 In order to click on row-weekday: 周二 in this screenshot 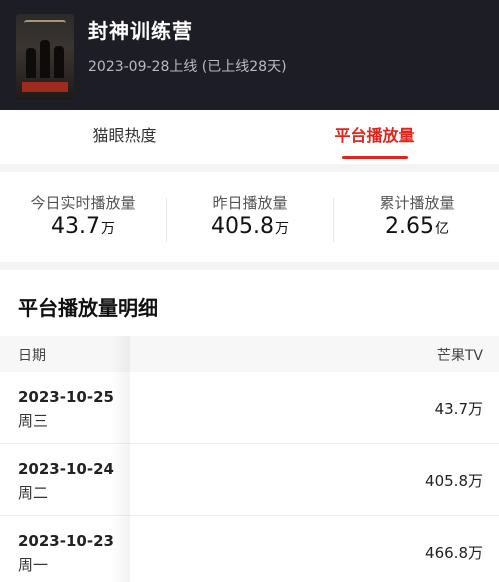, I will do `click(33, 493)`.